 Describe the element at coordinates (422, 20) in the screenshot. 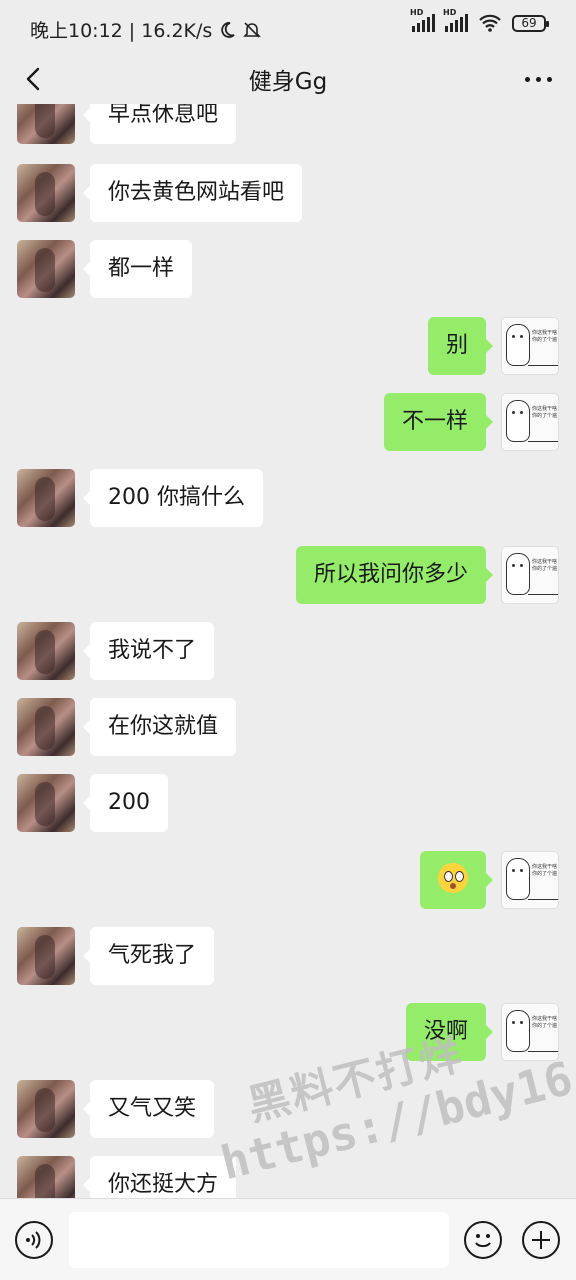

I see `signal-1-icon: HD` at that location.